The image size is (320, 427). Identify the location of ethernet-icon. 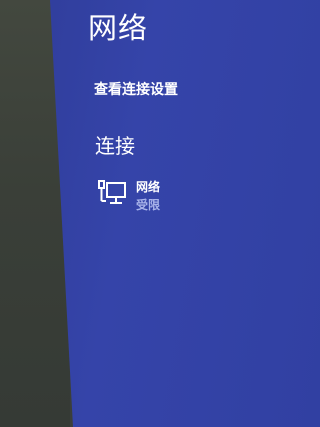
(112, 192).